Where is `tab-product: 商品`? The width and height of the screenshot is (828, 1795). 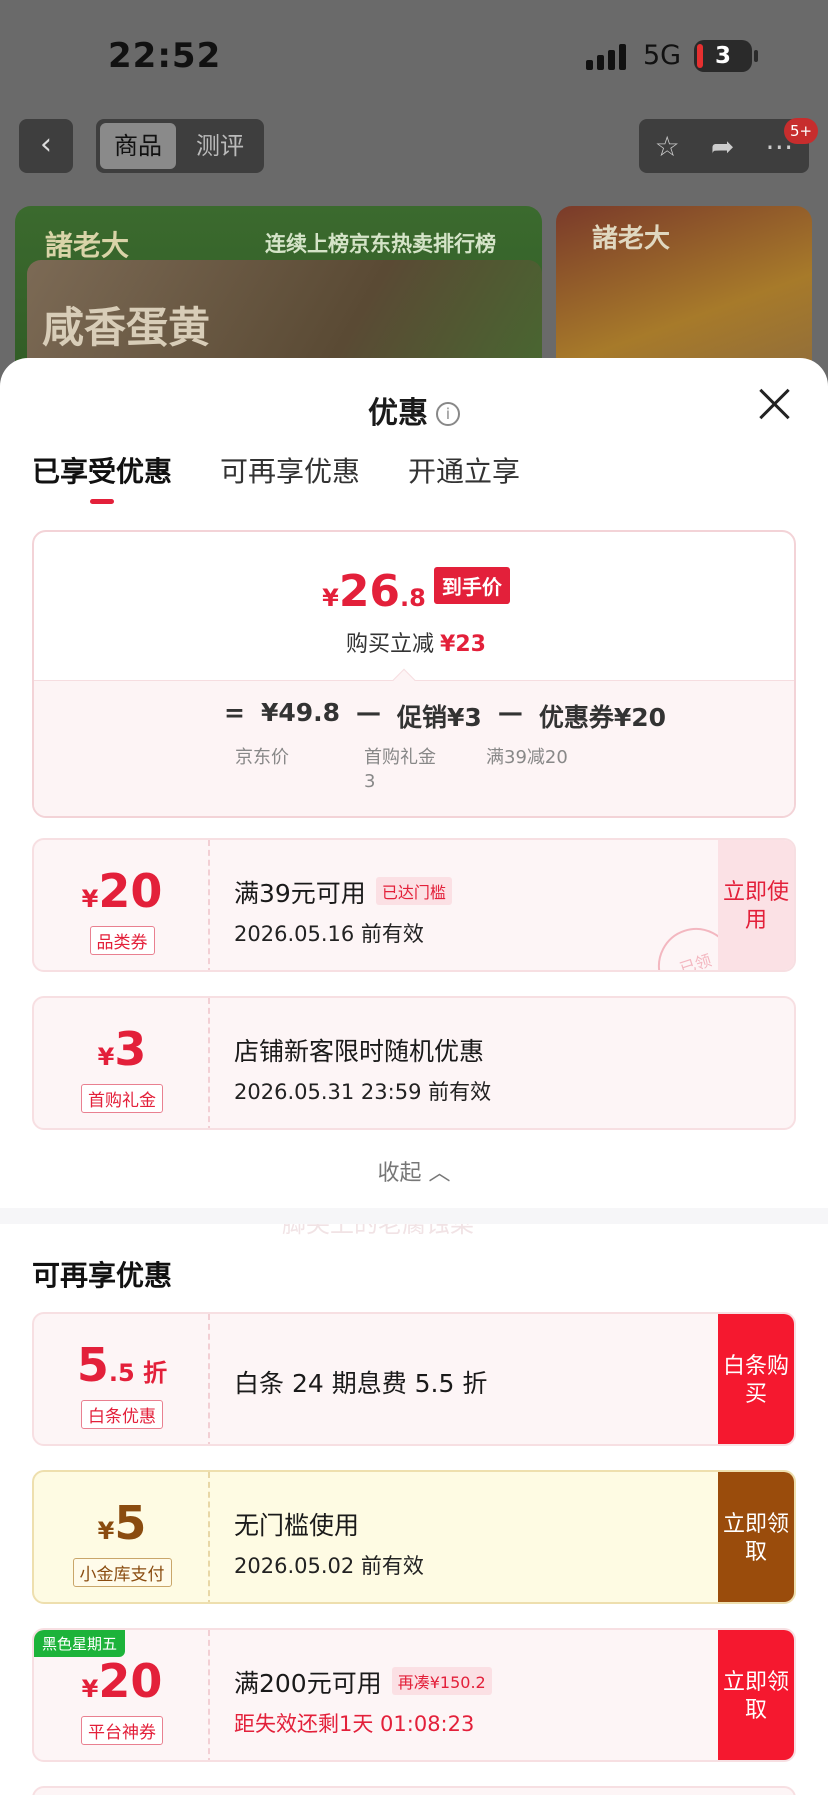 tab-product: 商品 is located at coordinates (138, 146).